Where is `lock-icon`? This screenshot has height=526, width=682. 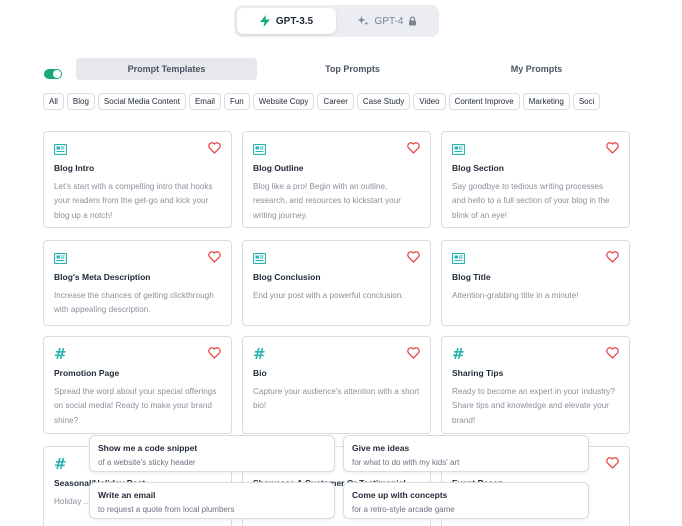 lock-icon is located at coordinates (413, 21).